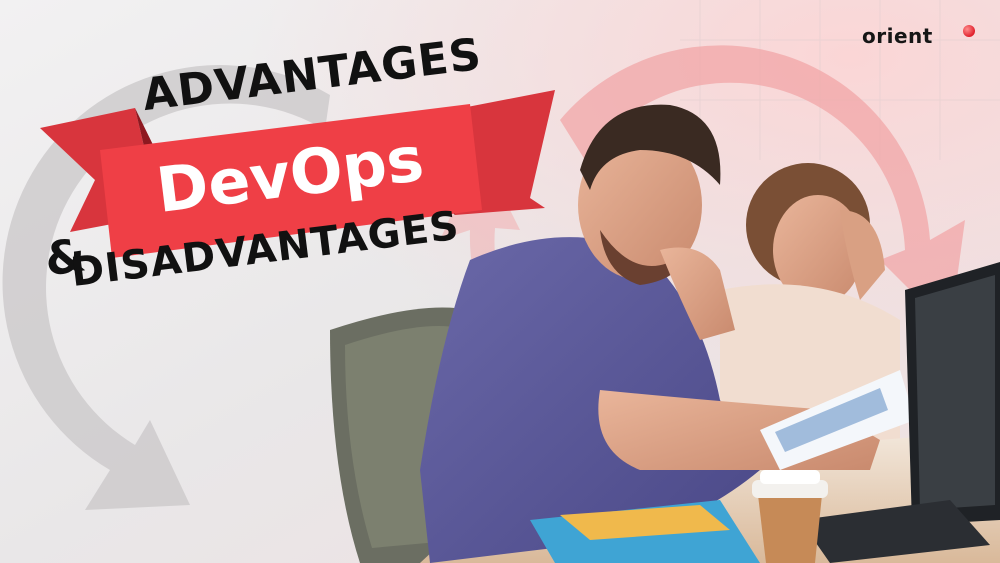  What do you see at coordinates (897, 36) in the screenshot?
I see `brand-logo-text: orient` at bounding box center [897, 36].